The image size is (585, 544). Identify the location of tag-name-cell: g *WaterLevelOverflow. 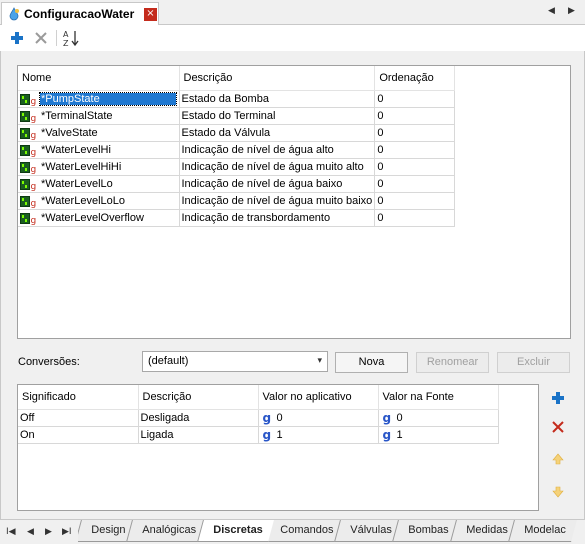
(99, 218).